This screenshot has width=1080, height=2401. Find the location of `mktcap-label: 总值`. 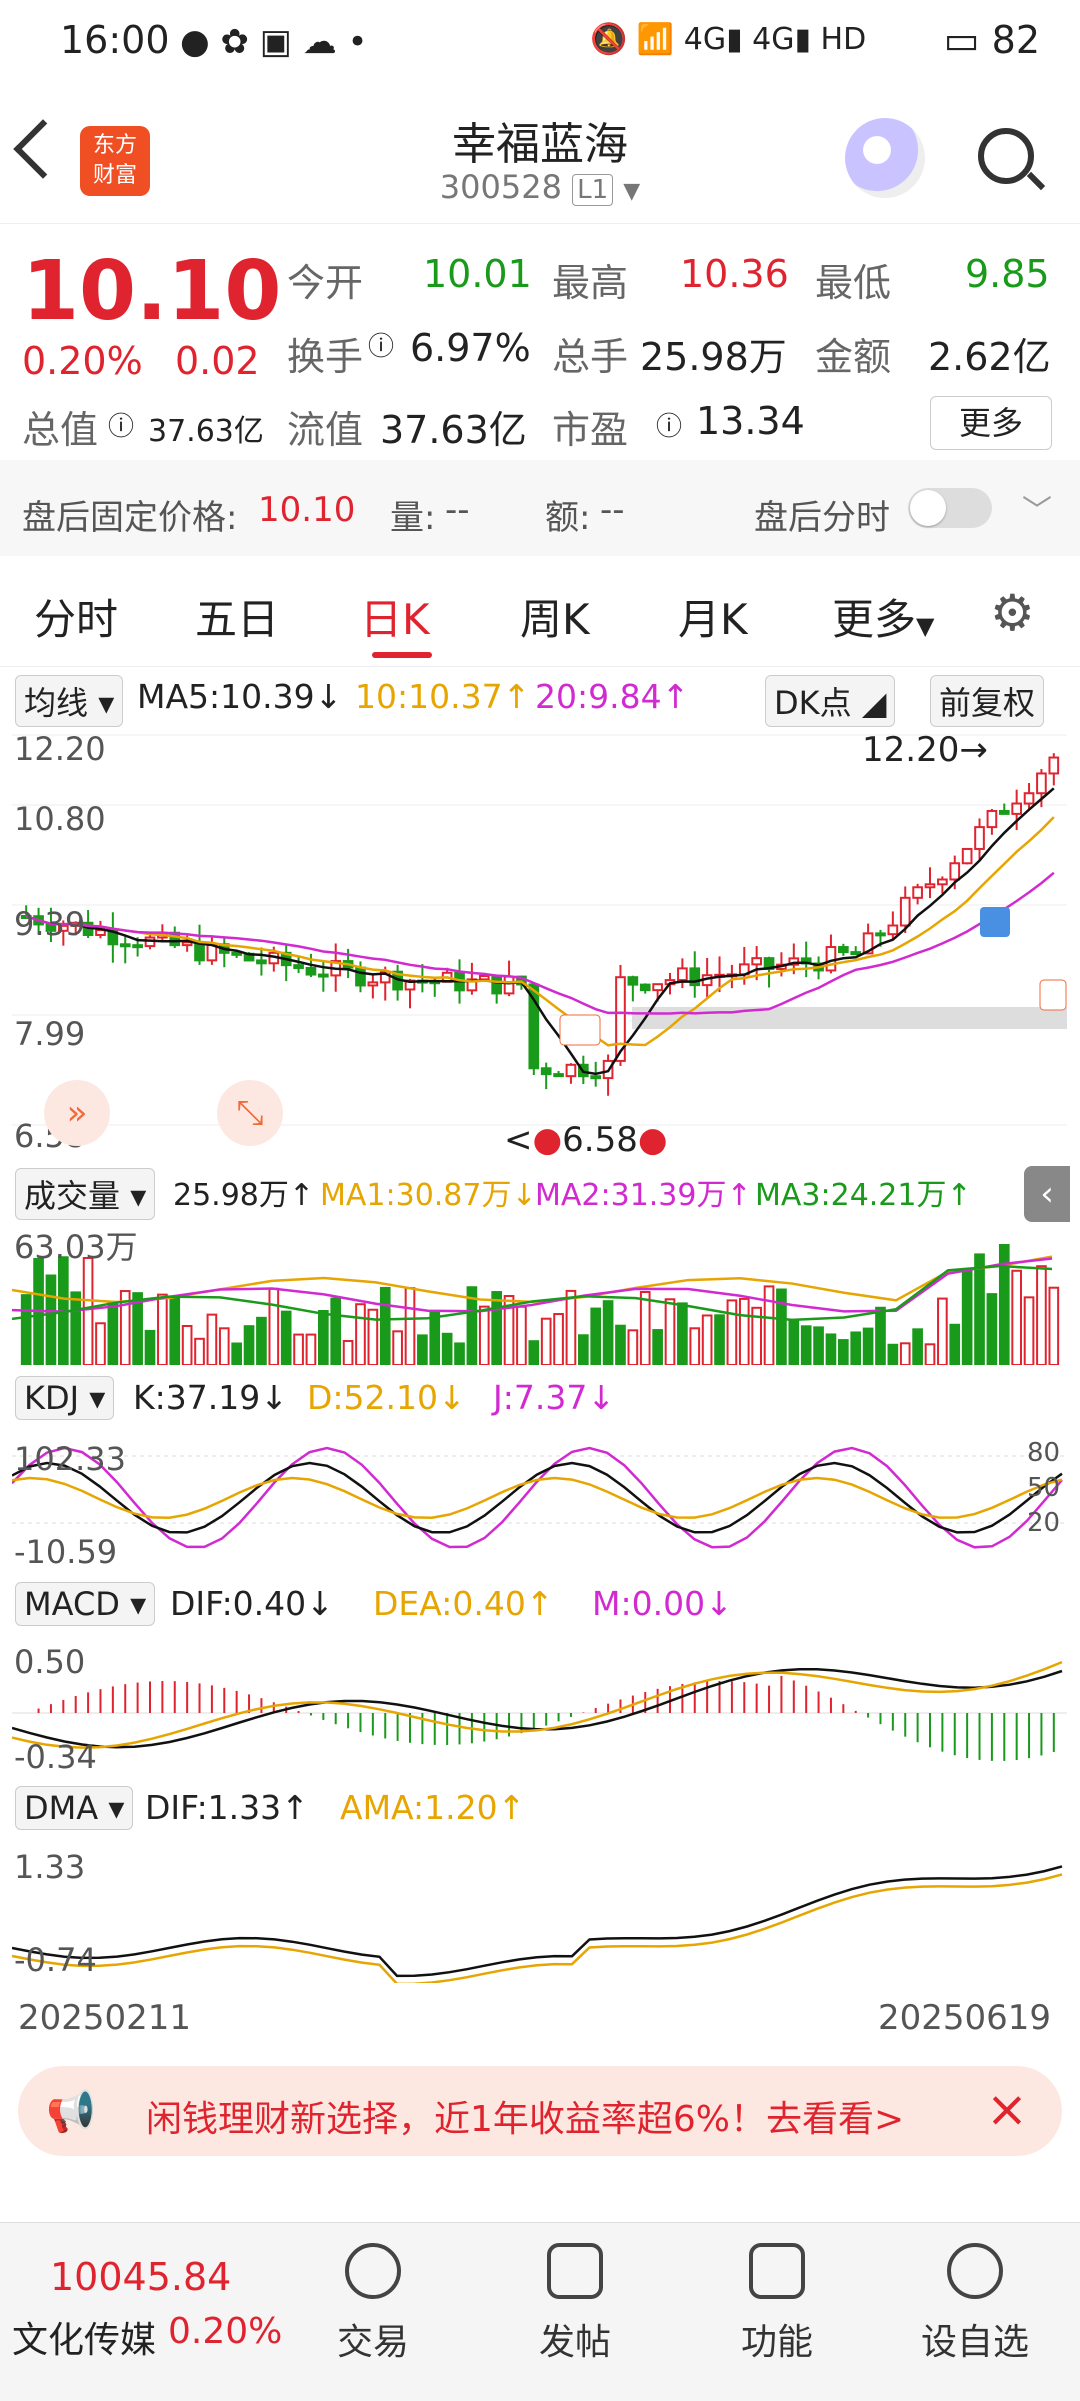

mktcap-label: 总值 is located at coordinates (60, 430).